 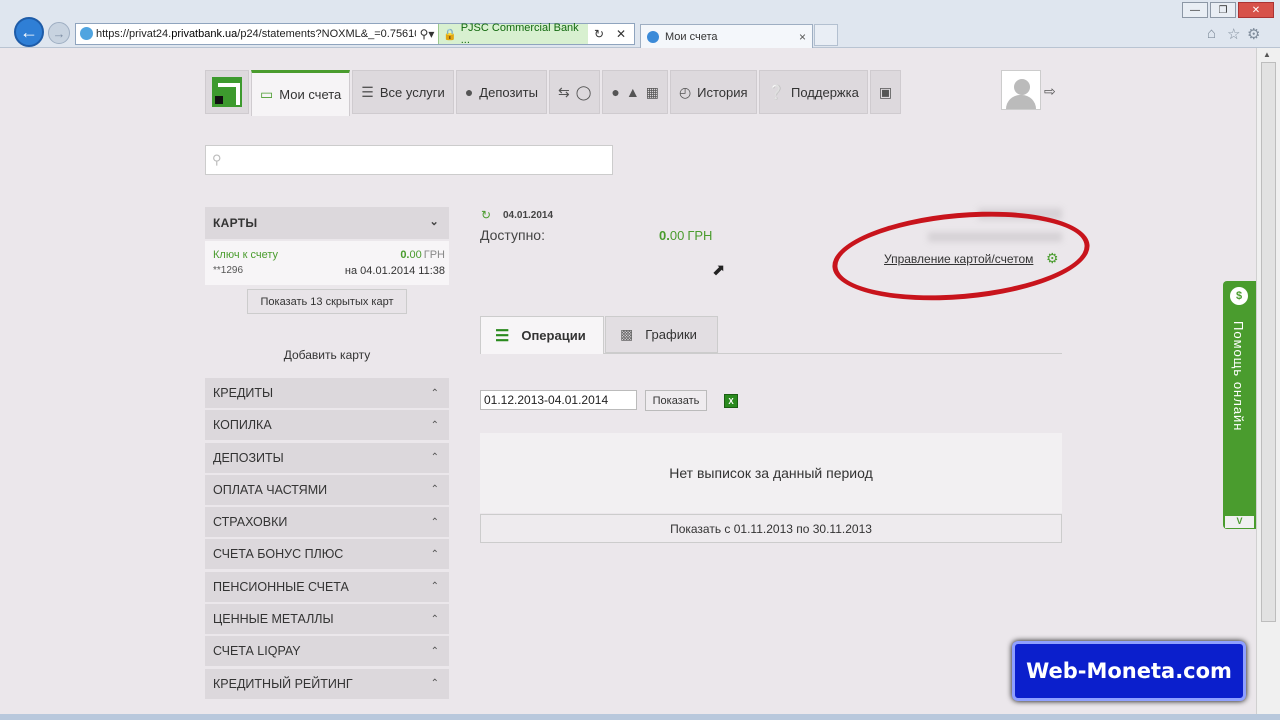 I want to click on tab-mobile-apps: ● ▲ ▦, so click(x=635, y=92).